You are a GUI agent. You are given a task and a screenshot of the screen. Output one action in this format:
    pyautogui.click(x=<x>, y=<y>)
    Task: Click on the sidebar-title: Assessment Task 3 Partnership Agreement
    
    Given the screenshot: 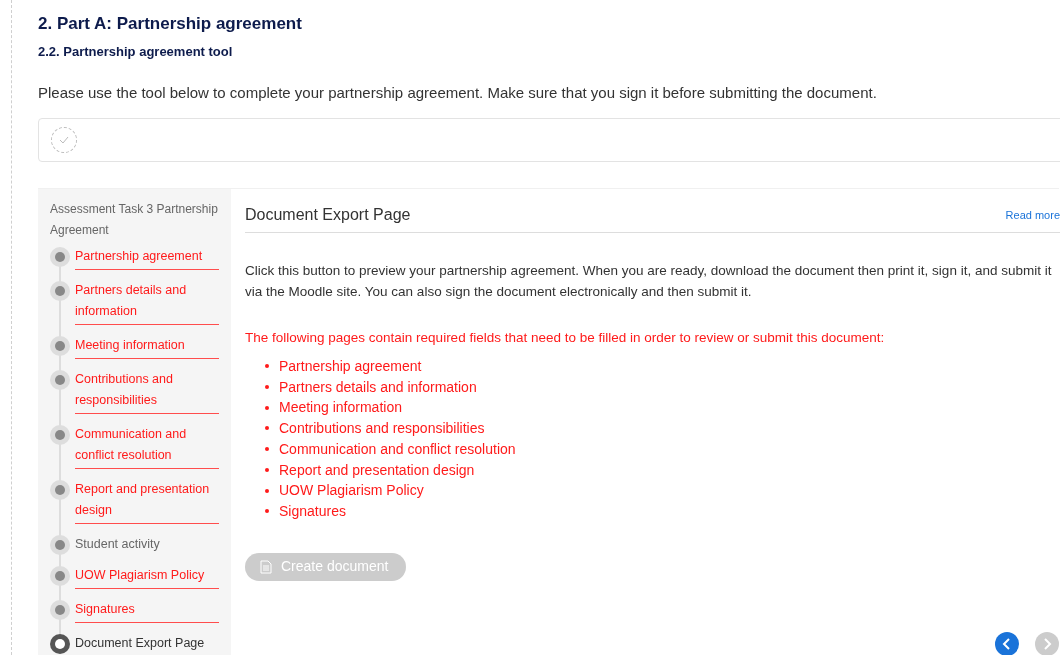 What is the action you would take?
    pyautogui.click(x=134, y=220)
    